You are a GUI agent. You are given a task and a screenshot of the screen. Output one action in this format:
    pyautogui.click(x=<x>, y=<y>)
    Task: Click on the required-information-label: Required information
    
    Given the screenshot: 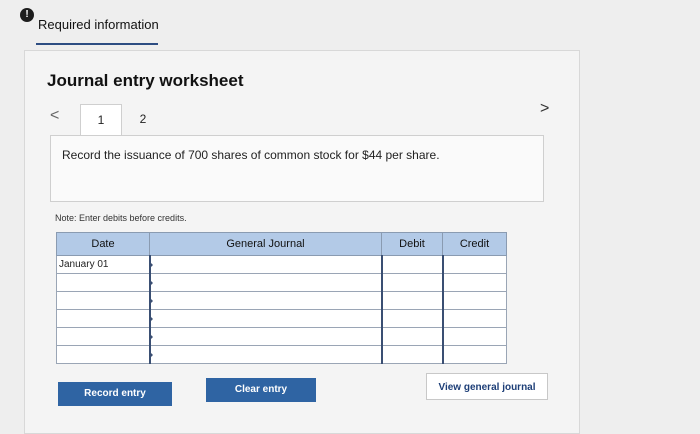 What is the action you would take?
    pyautogui.click(x=98, y=24)
    